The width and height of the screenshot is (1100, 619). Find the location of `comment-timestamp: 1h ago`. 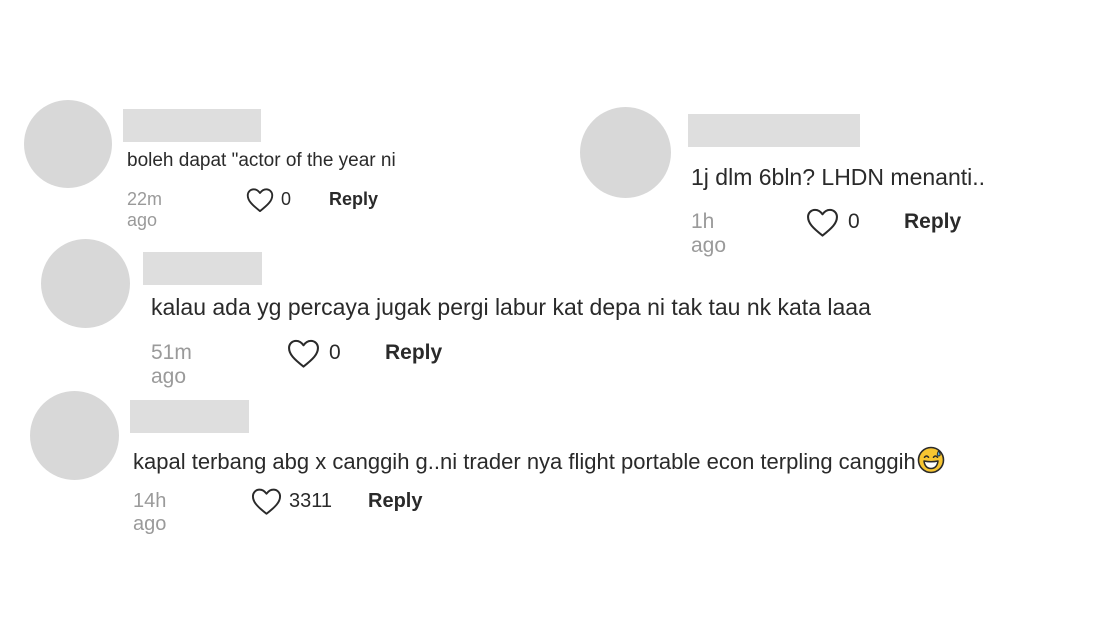

comment-timestamp: 1h ago is located at coordinates (709, 233).